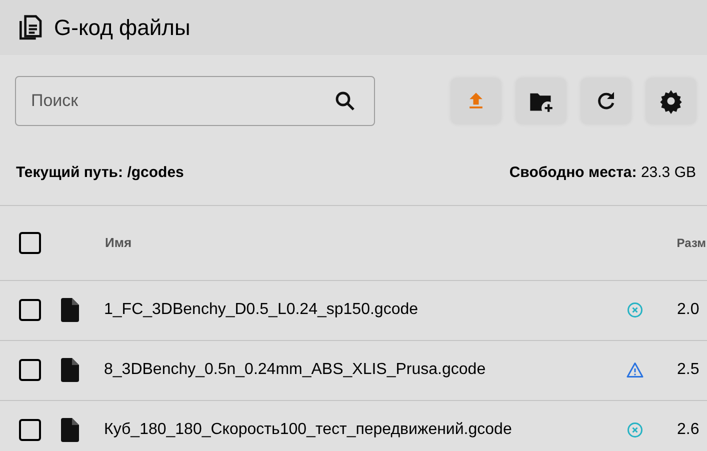  I want to click on settings-icon, so click(671, 101).